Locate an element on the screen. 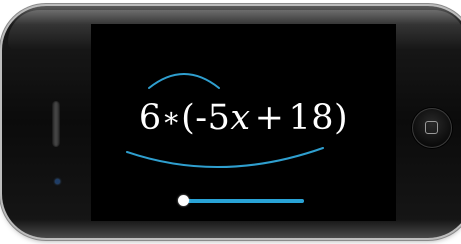 This screenshot has width=461, height=244. multiply-operator: ∗ is located at coordinates (171, 117).